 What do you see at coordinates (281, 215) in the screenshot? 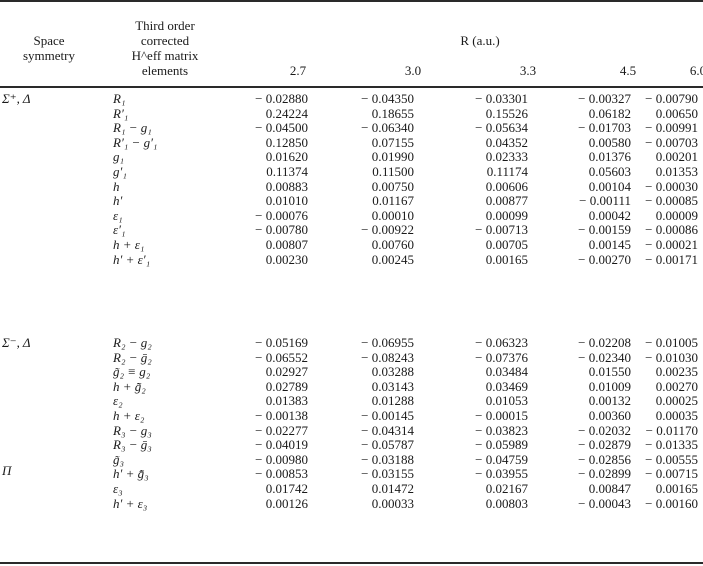
I see `value-cell: − 0.00076` at bounding box center [281, 215].